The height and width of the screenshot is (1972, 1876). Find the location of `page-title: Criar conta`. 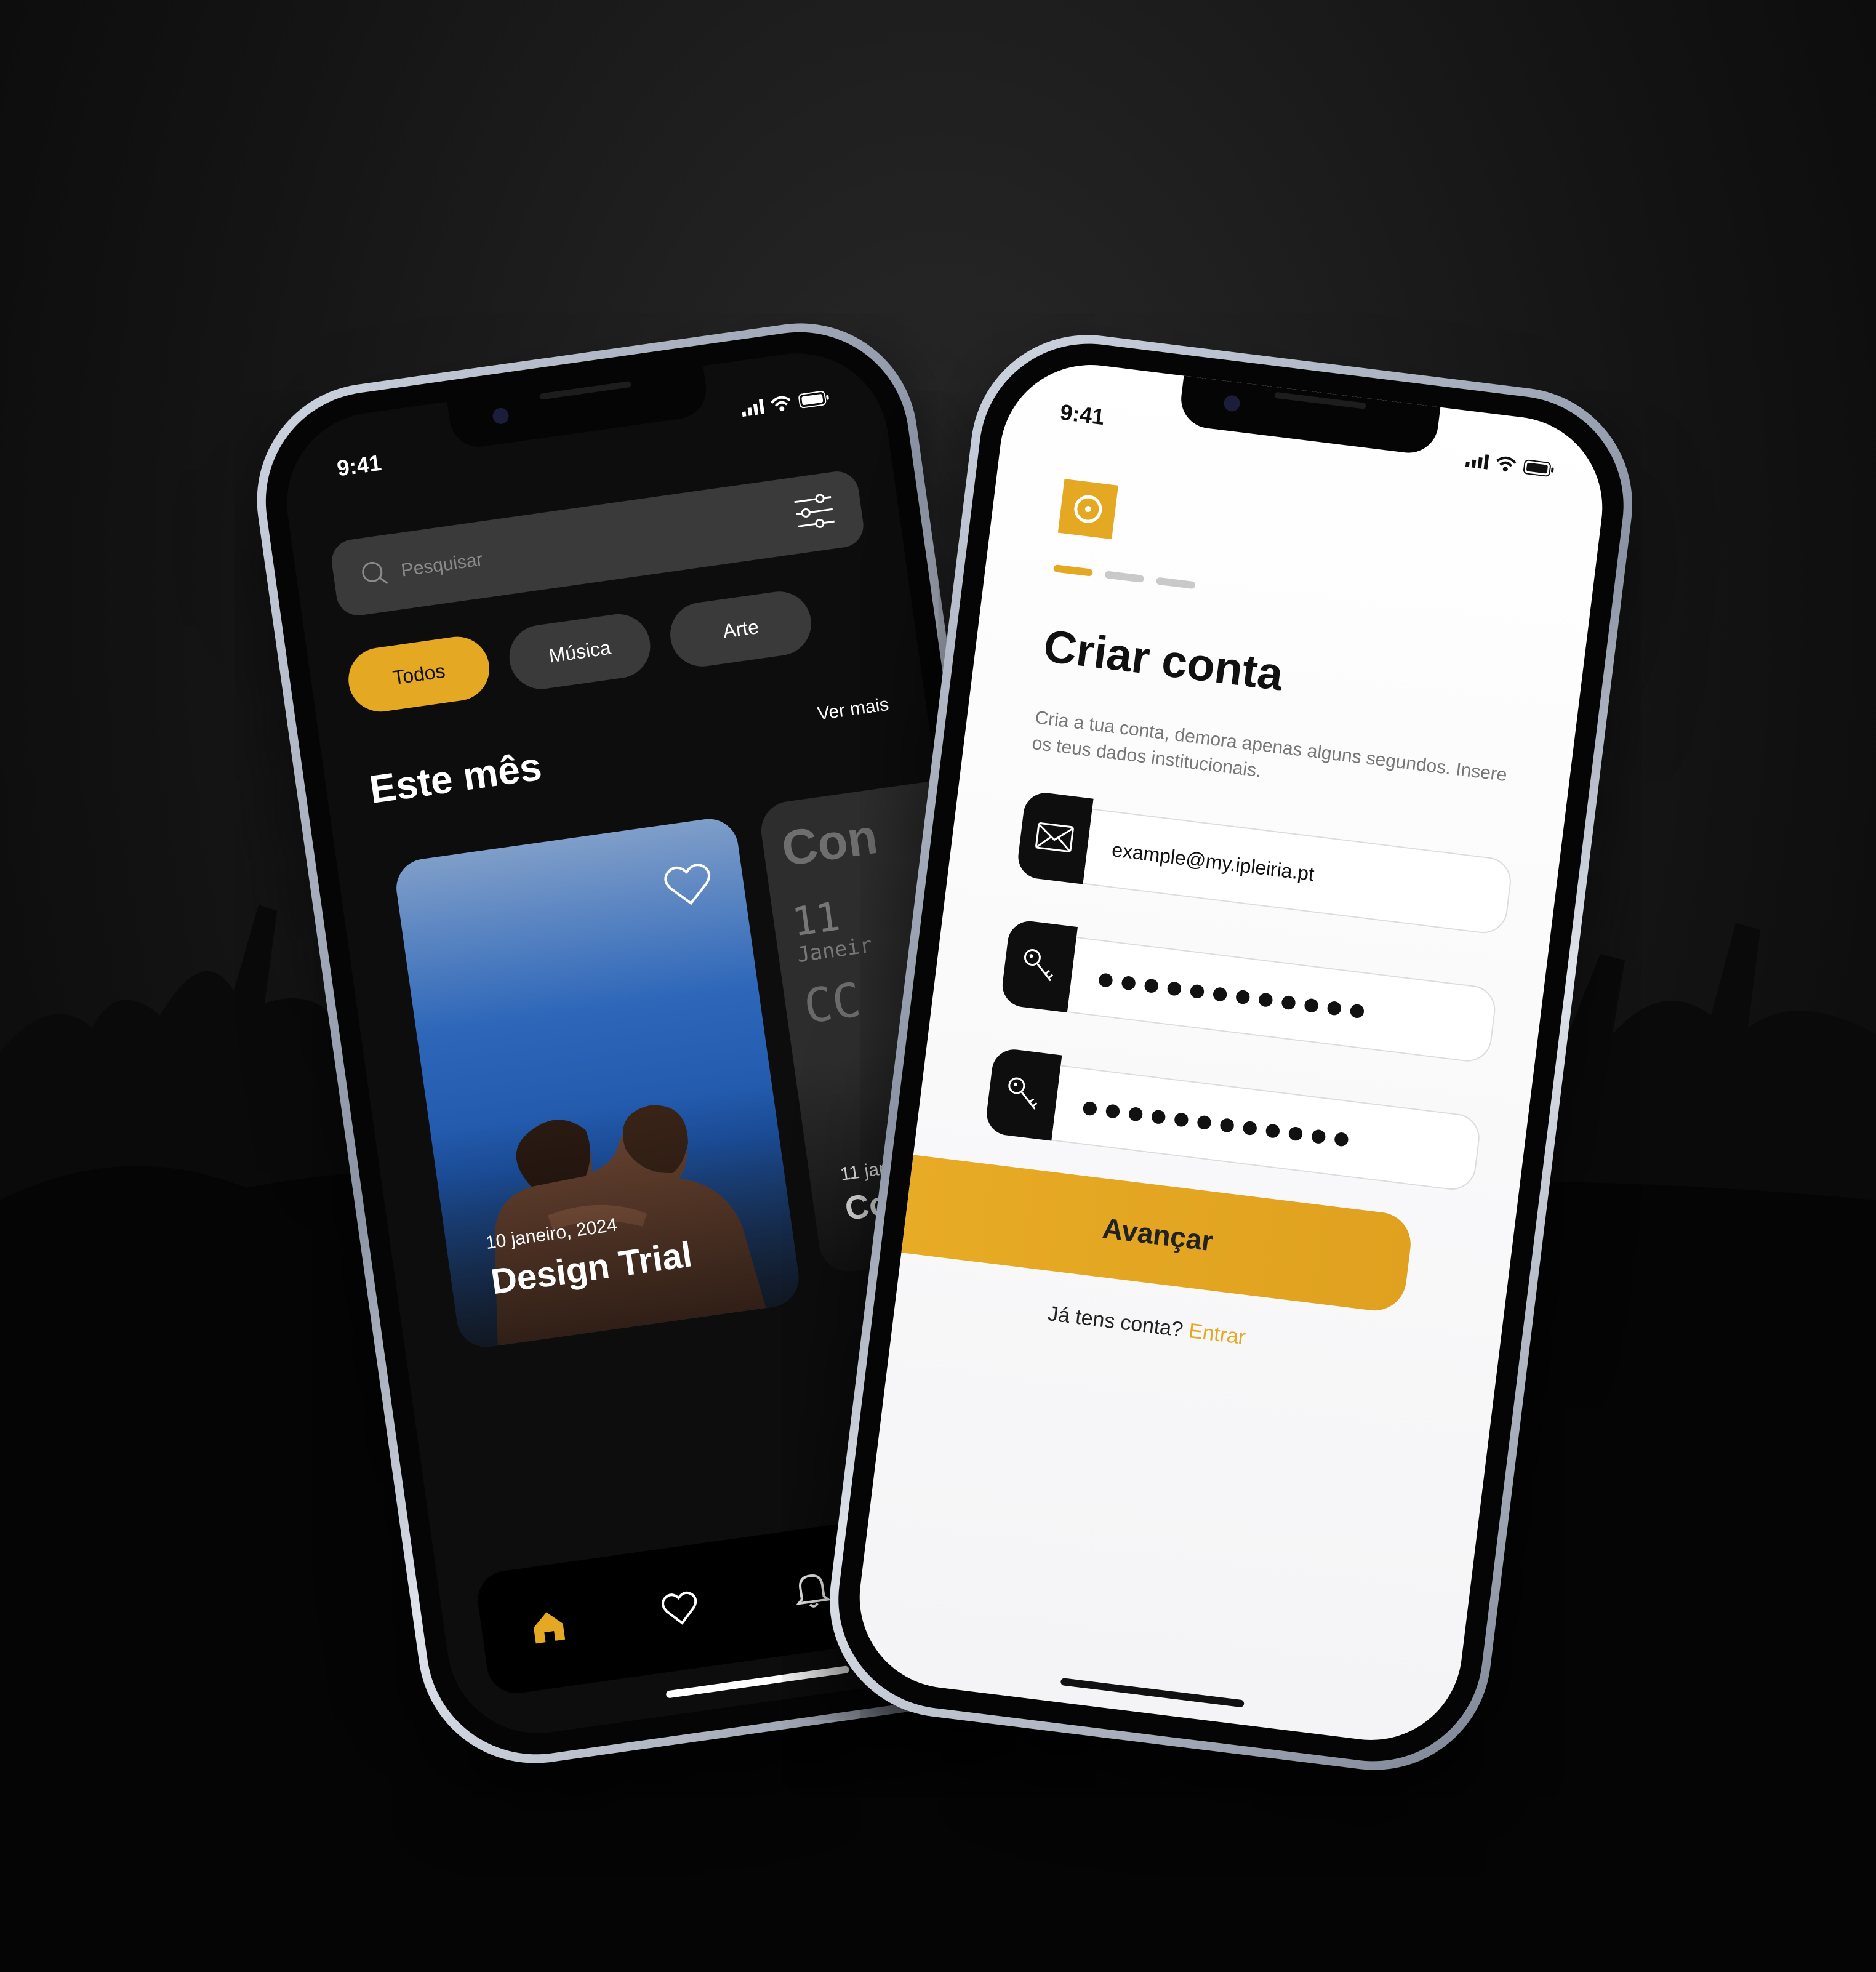

page-title: Criar conta is located at coordinates (1164, 660).